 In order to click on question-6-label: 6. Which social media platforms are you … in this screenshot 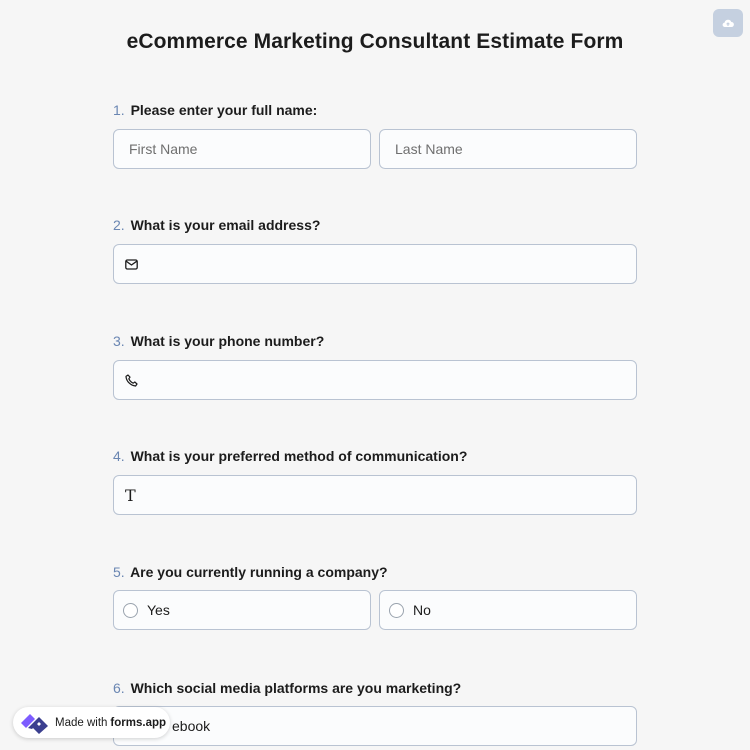, I will do `click(287, 688)`.